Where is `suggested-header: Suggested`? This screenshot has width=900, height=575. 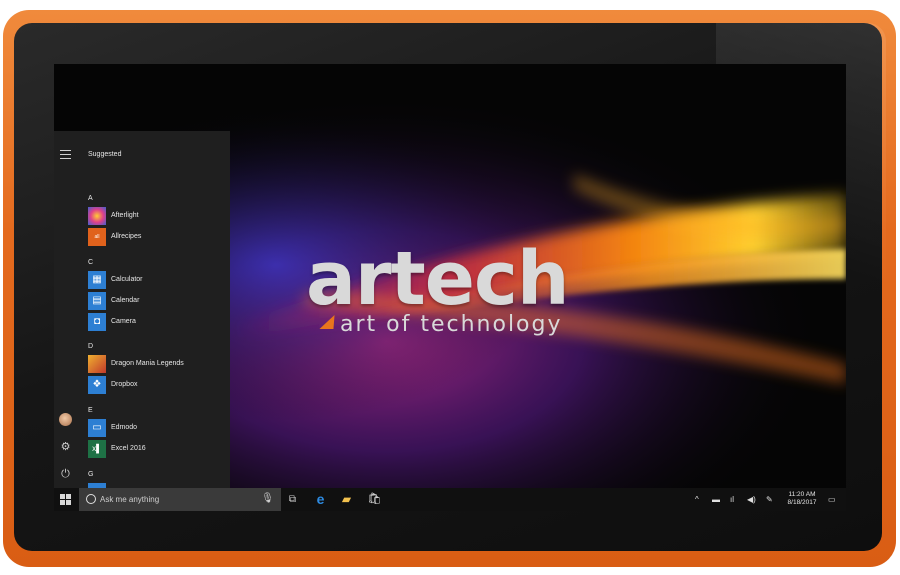
suggested-header: Suggested is located at coordinates (105, 154).